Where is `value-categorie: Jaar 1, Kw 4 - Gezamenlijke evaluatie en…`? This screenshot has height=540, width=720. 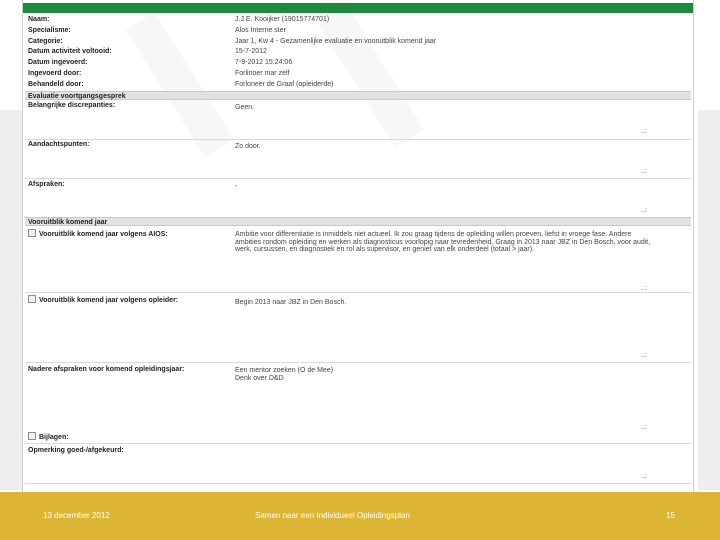 value-categorie: Jaar 1, Kw 4 - Gezamenlijke evaluatie en… is located at coordinates (336, 41).